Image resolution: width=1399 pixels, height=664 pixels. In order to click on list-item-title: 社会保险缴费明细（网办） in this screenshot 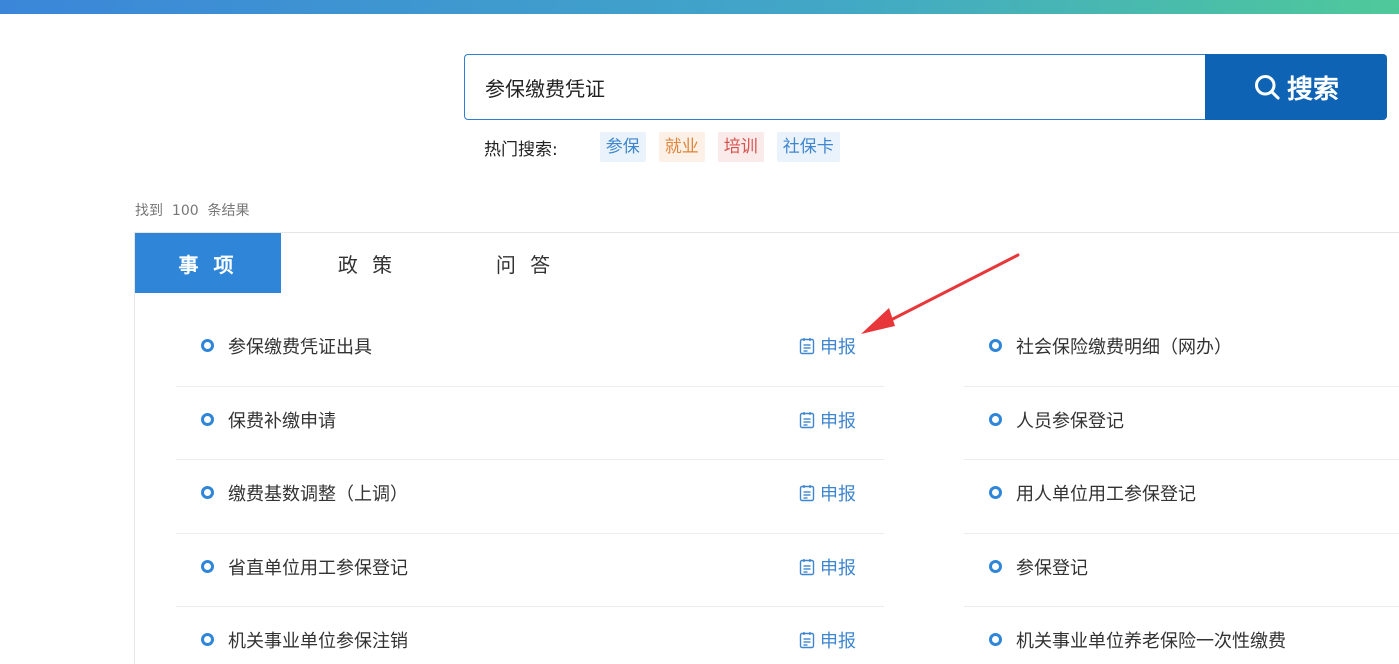, I will do `click(1124, 346)`.